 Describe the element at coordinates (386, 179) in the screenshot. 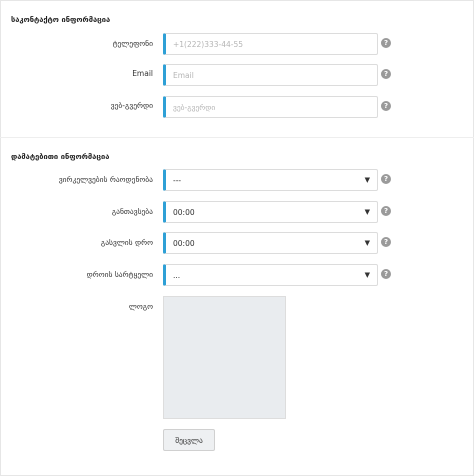

I see `work-days-help-icon: ?` at that location.